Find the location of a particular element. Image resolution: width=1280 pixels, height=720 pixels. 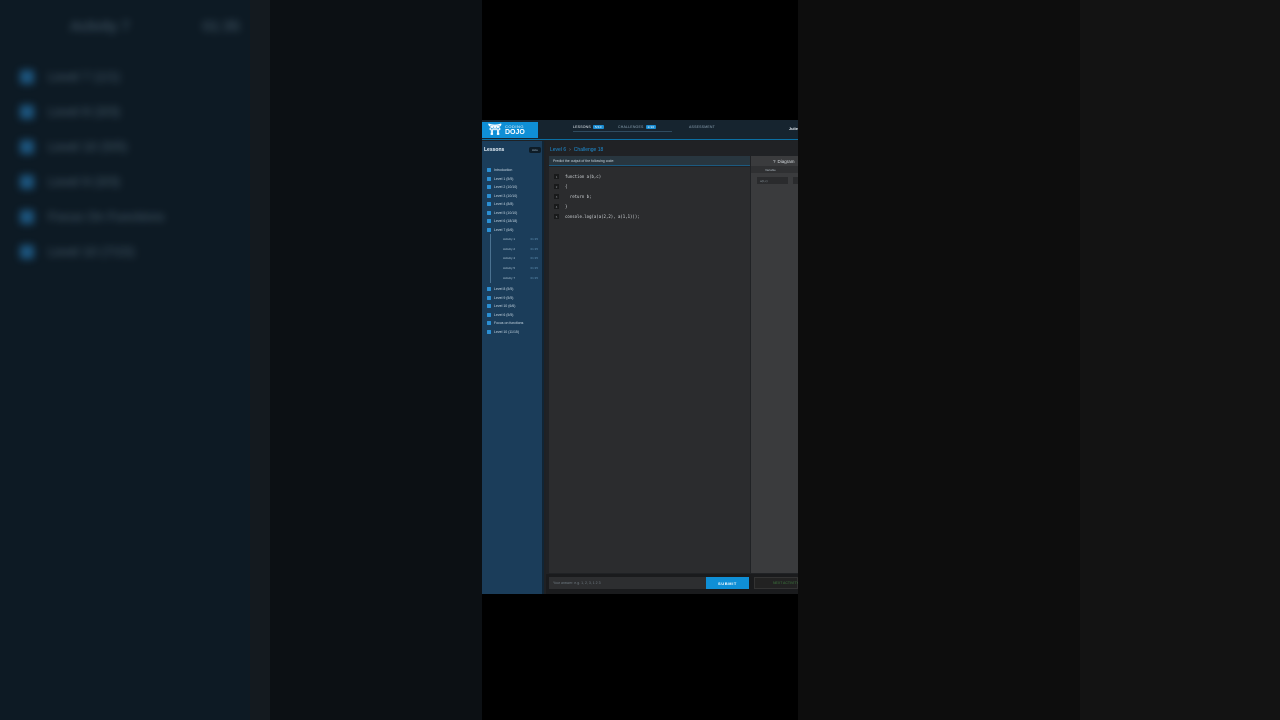

background-list-item: Focus On Functions is located at coordinates (140, 216).